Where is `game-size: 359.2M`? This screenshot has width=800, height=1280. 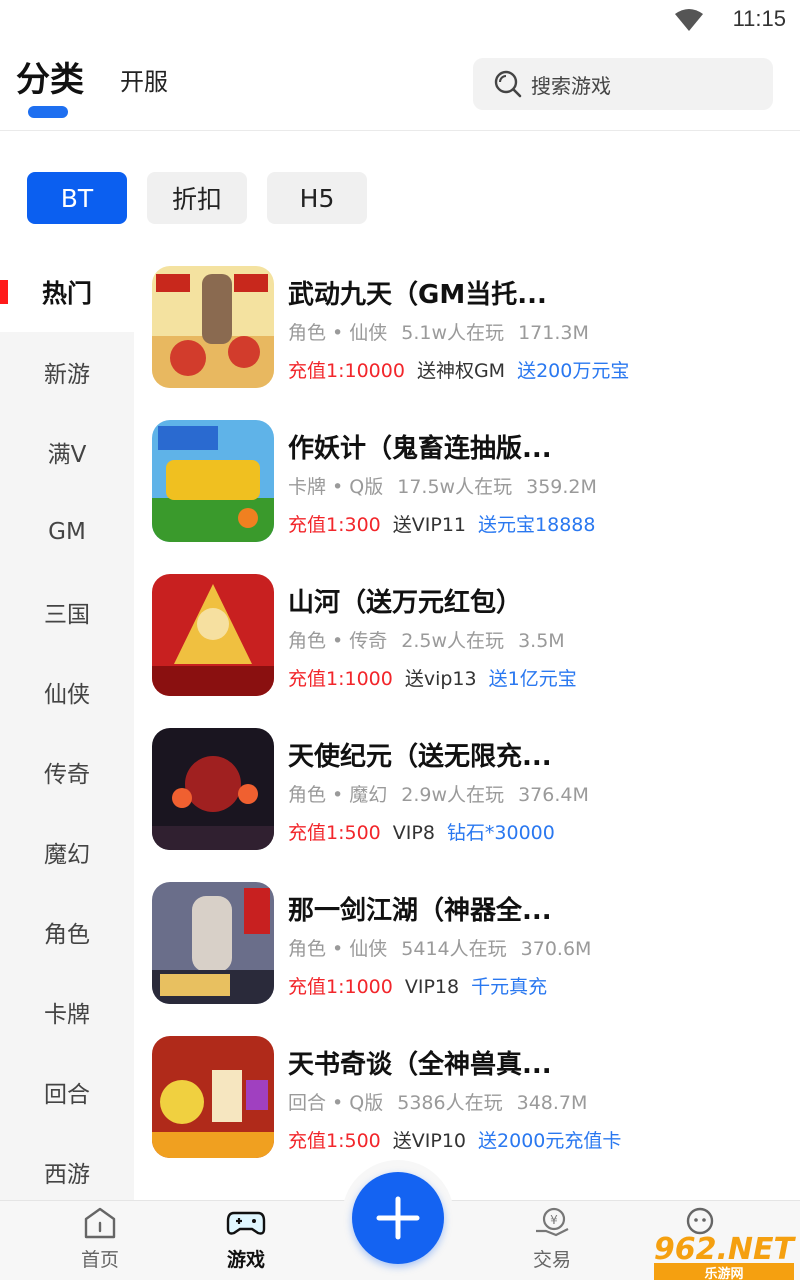
game-size: 359.2M is located at coordinates (561, 487).